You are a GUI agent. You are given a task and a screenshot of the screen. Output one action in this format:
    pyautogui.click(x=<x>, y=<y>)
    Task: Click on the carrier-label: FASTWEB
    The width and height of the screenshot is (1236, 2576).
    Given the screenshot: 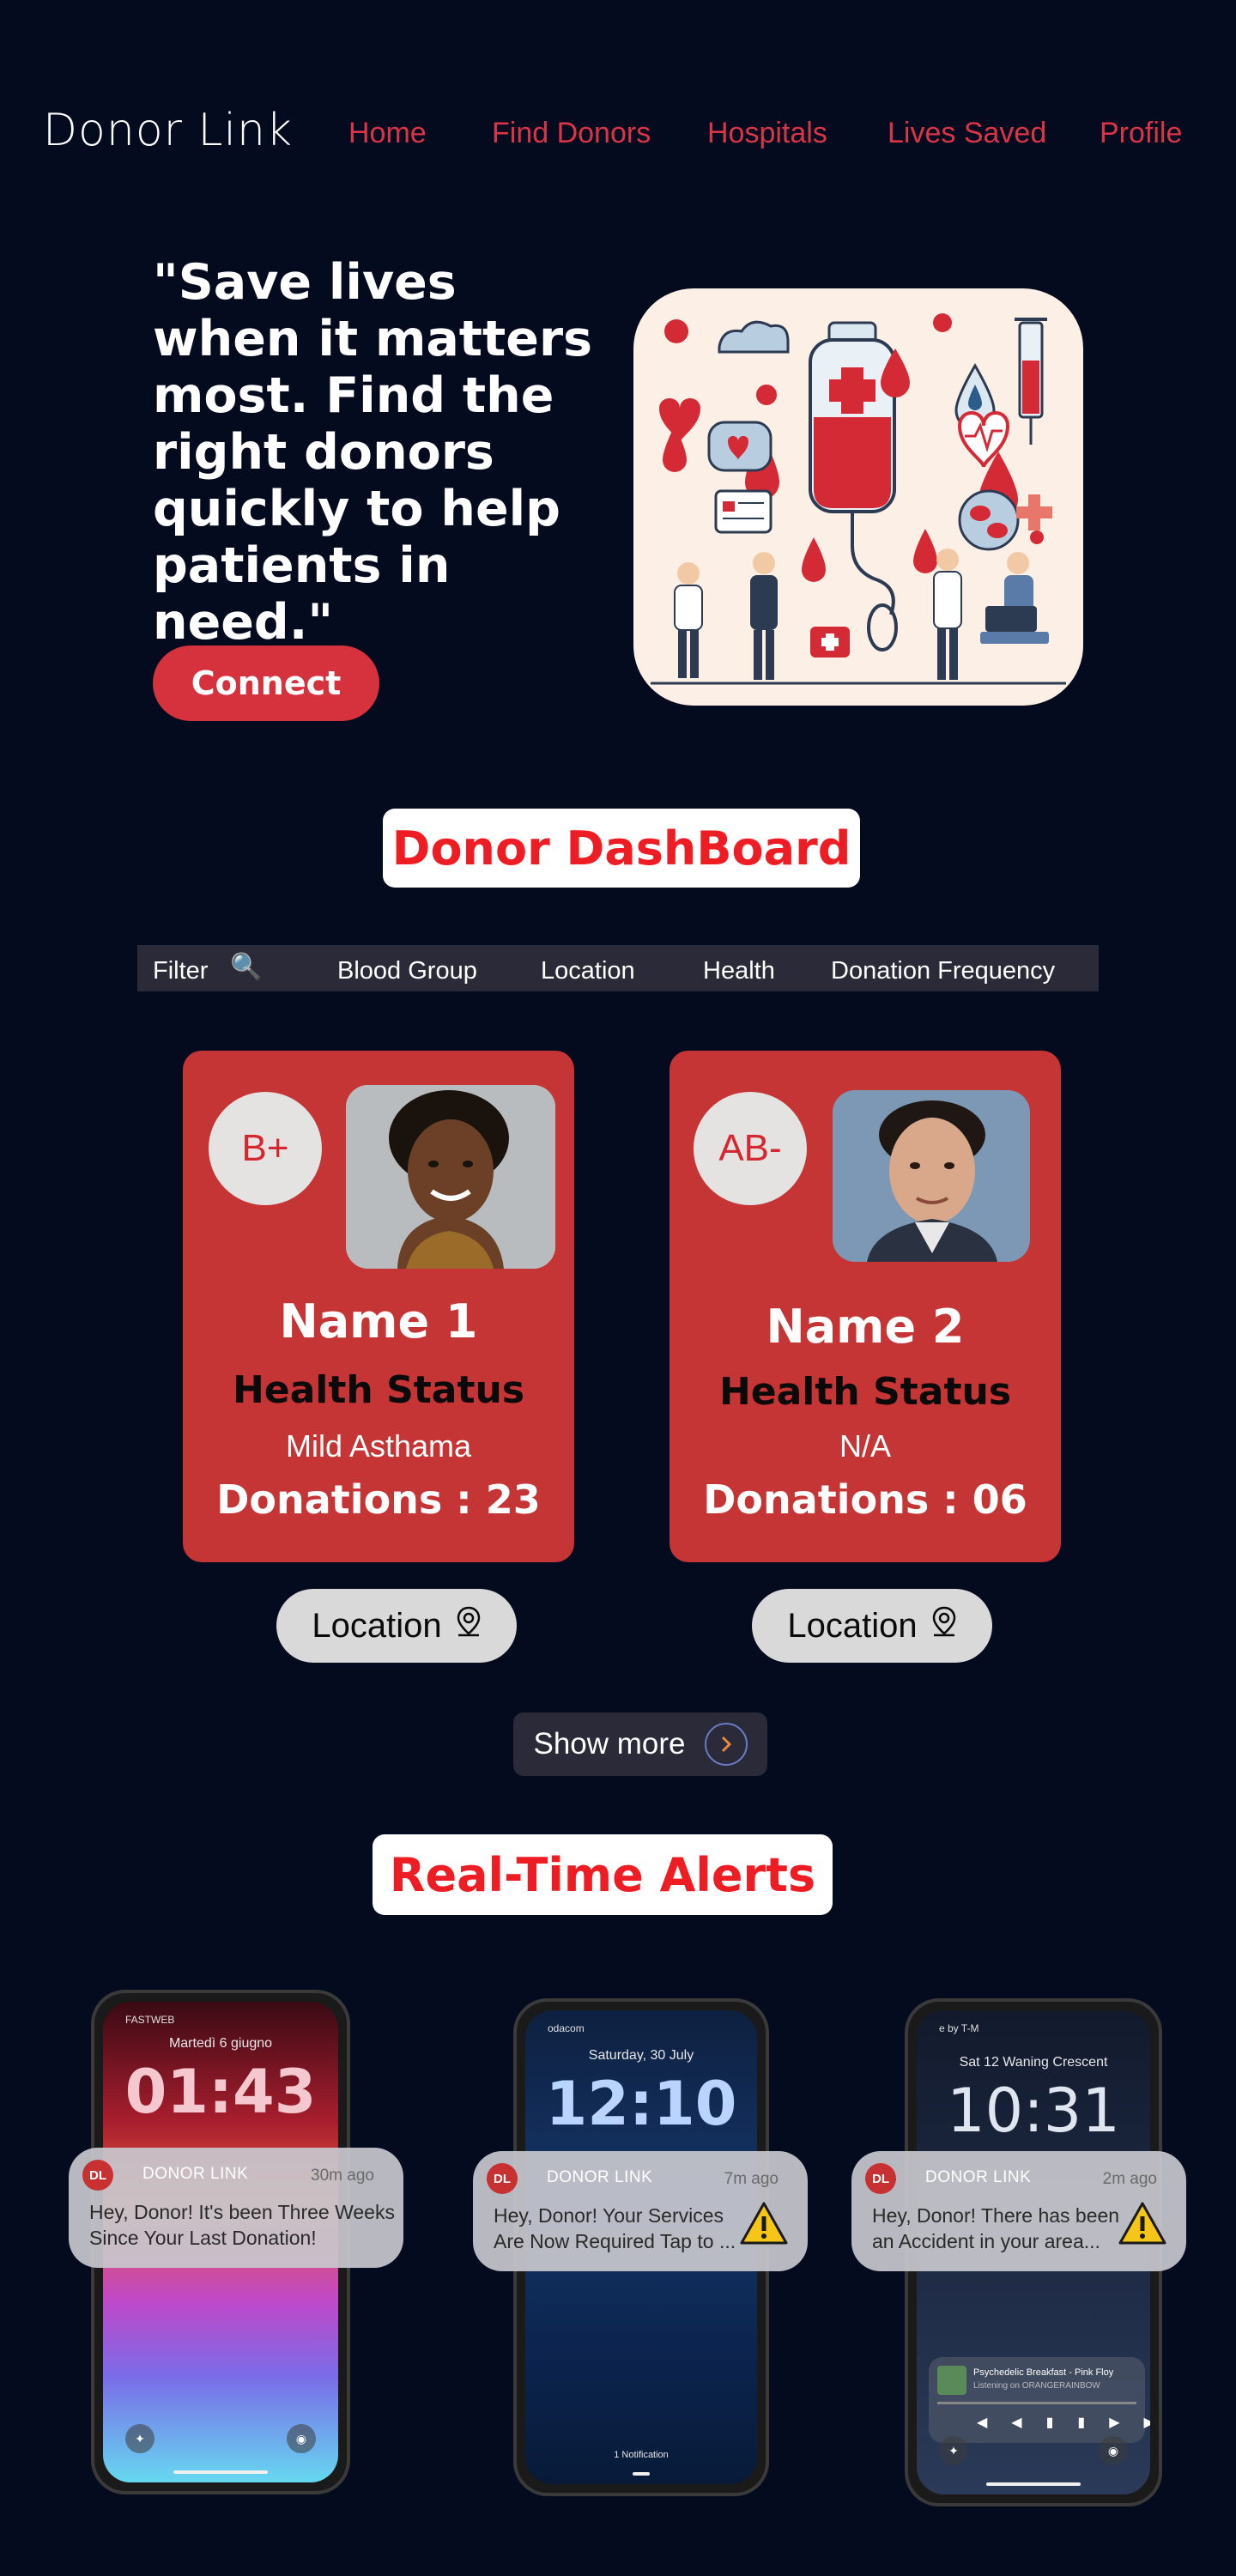 What is the action you would take?
    pyautogui.click(x=150, y=2020)
    